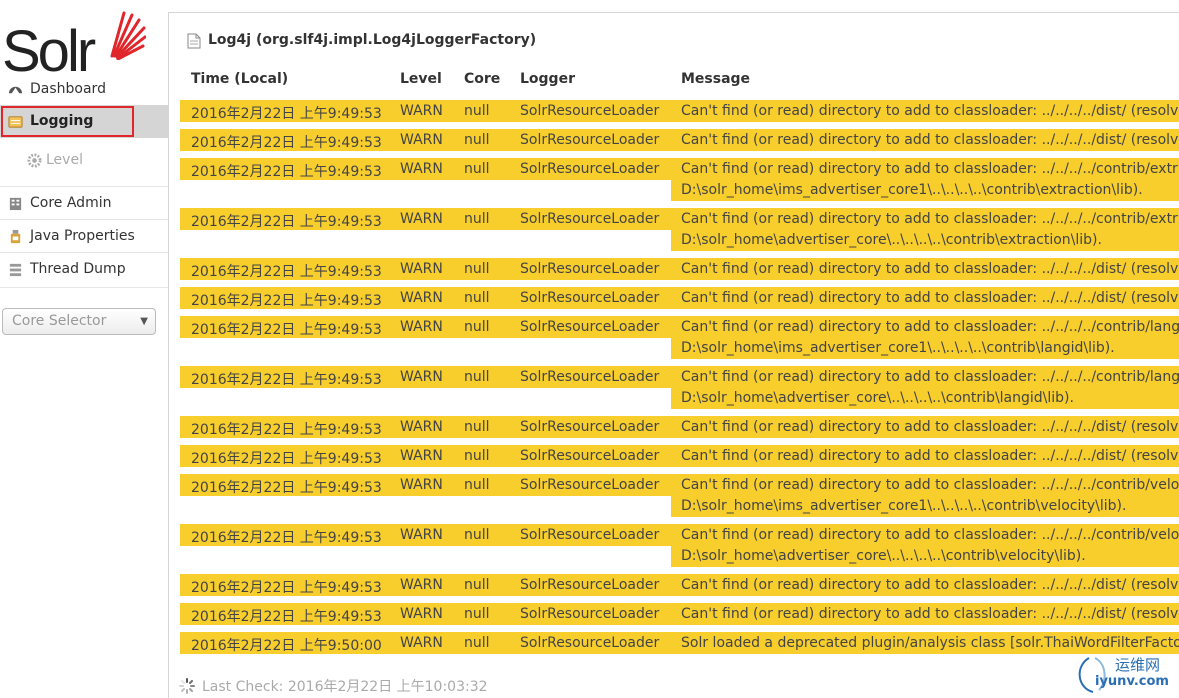 This screenshot has width=1179, height=698. What do you see at coordinates (15, 236) in the screenshot?
I see `java-properties-icon` at bounding box center [15, 236].